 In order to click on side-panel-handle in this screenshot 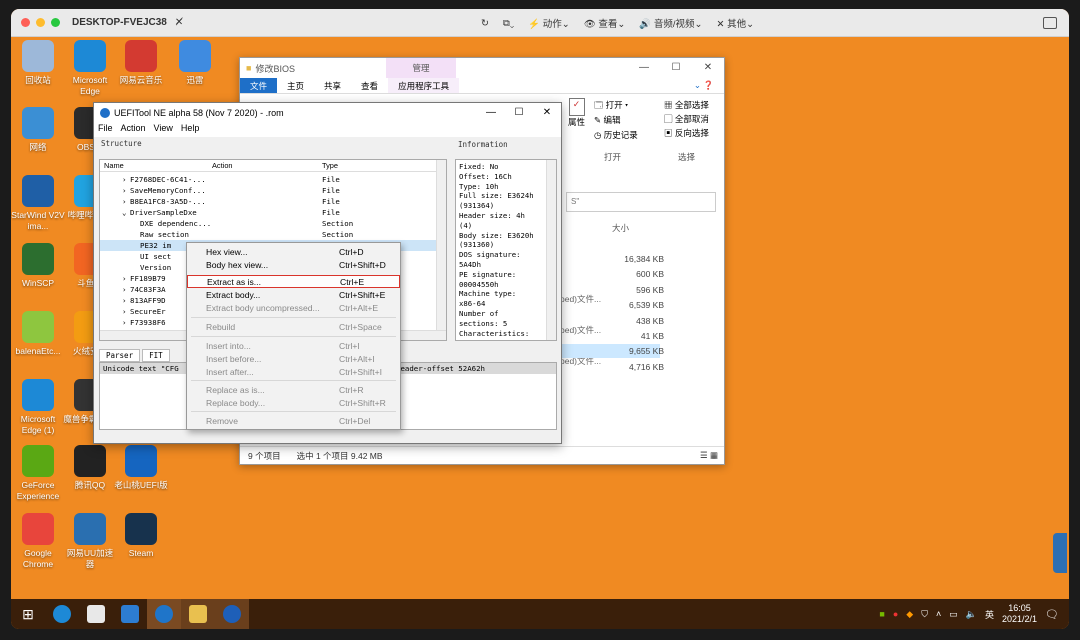, I will do `click(1060, 553)`.